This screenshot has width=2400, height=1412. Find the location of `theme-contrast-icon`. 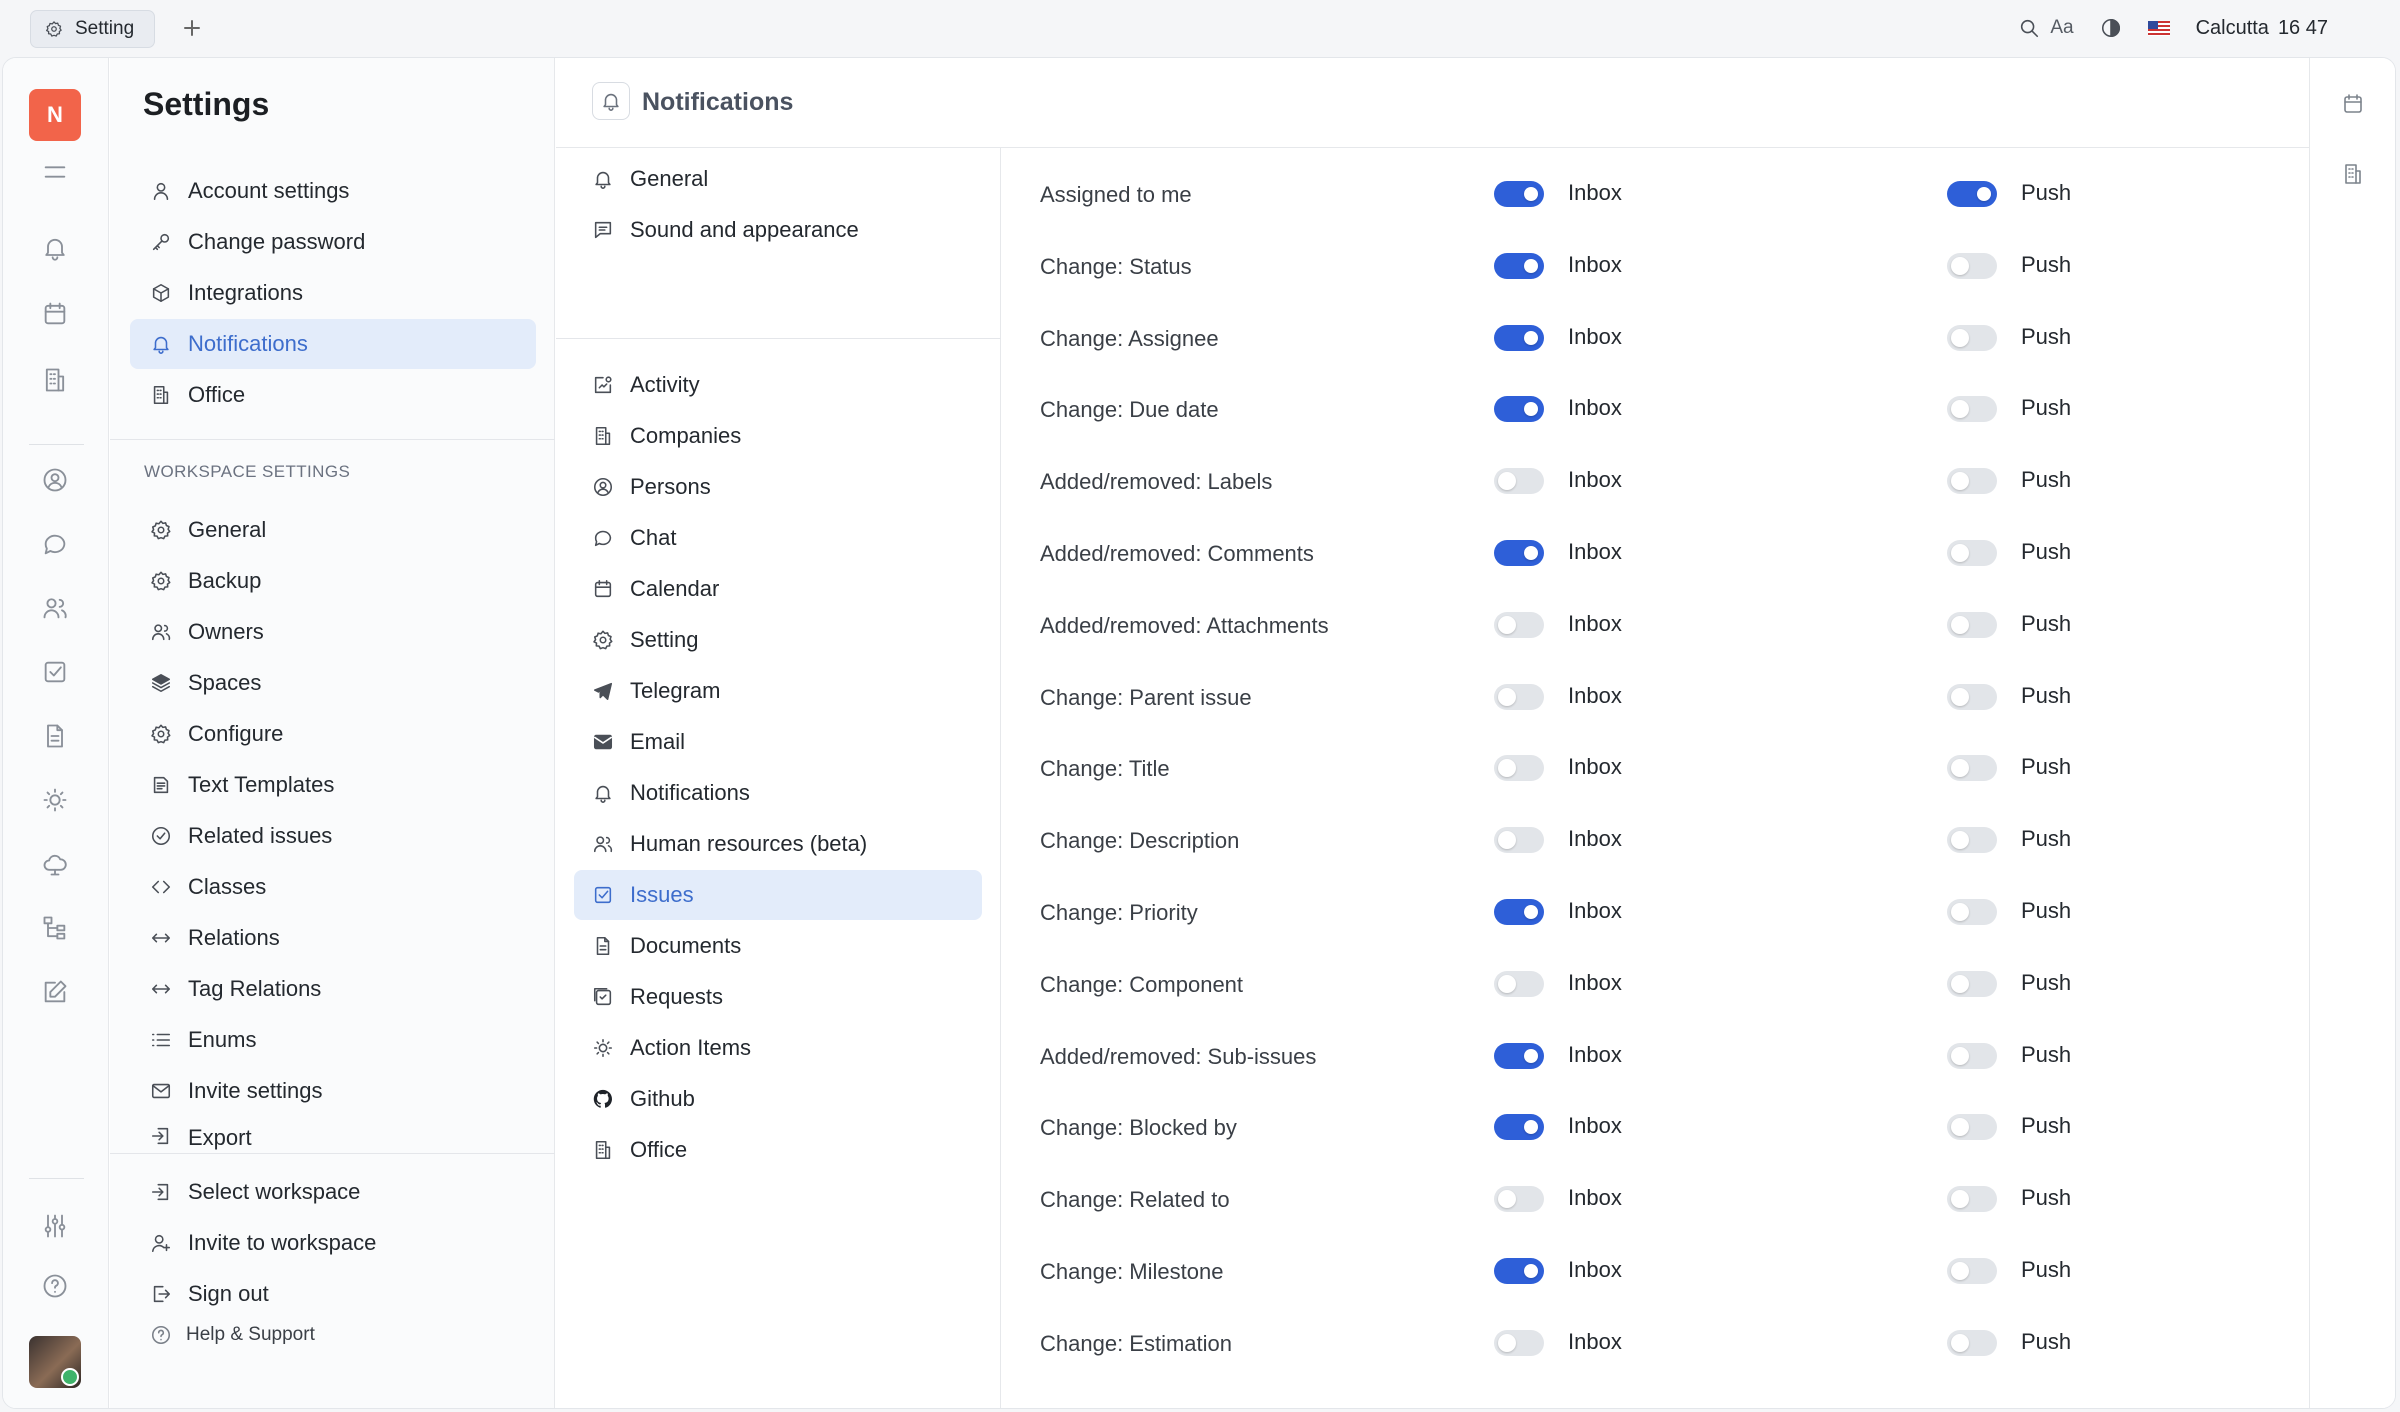

theme-contrast-icon is located at coordinates (2111, 28).